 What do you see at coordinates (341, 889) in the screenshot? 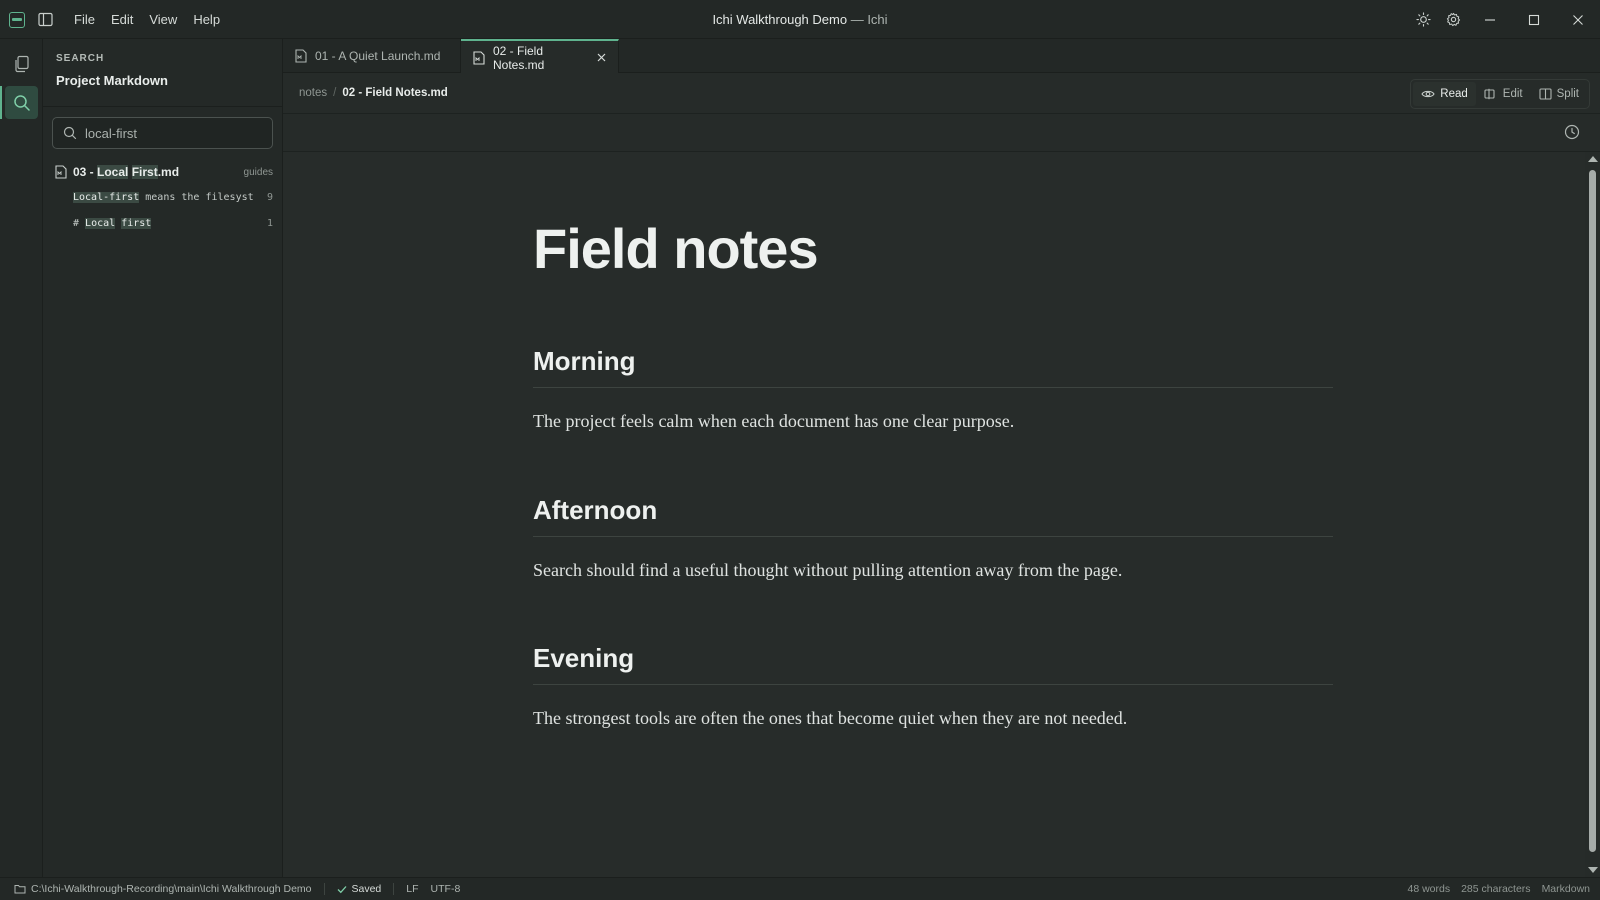
I see `check-icon` at bounding box center [341, 889].